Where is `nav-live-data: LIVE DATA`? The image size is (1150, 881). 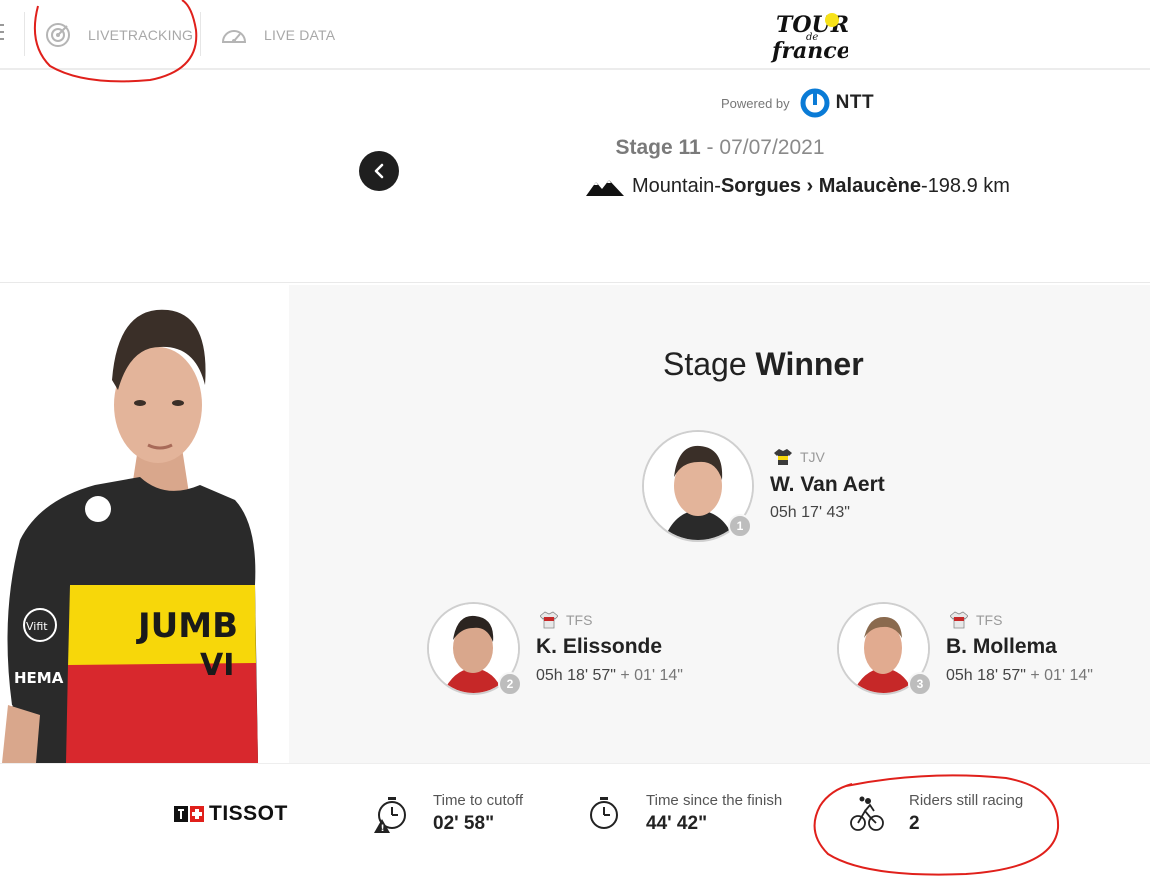
nav-live-data: LIVE DATA is located at coordinates (277, 35).